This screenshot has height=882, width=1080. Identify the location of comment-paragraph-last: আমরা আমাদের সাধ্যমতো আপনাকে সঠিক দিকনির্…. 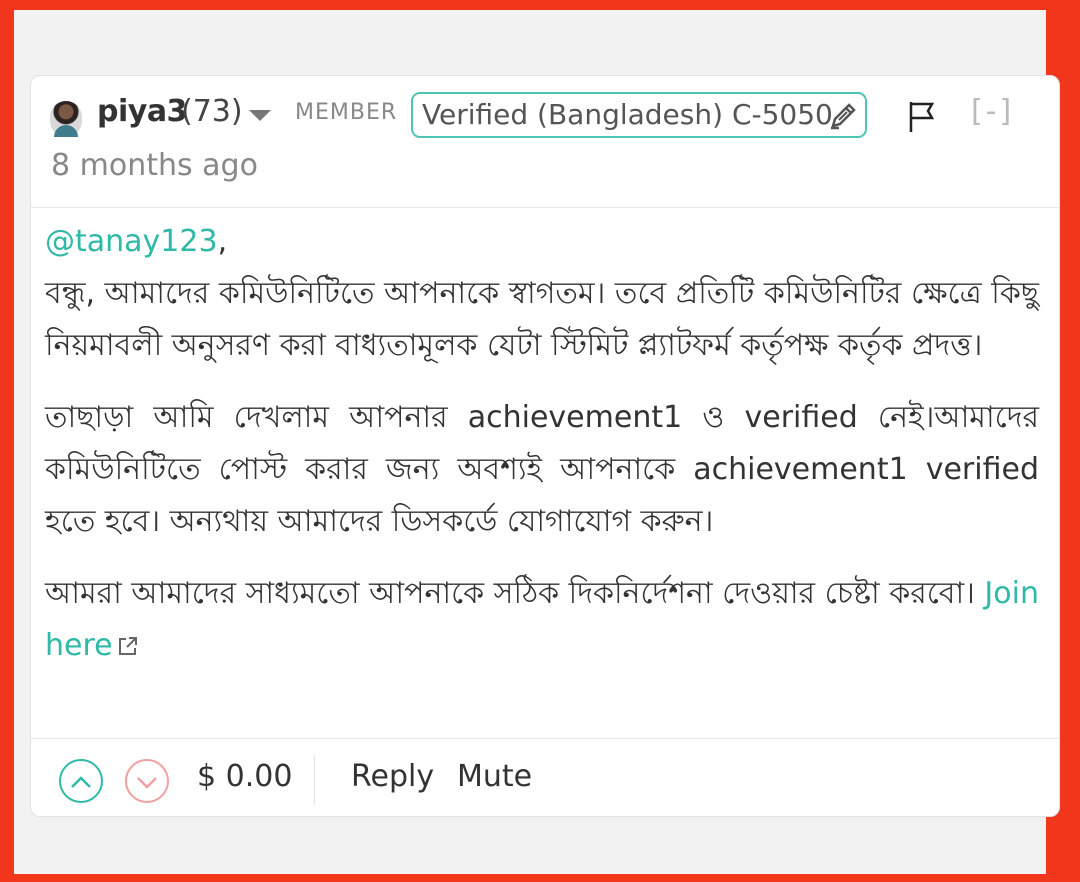
(542, 620).